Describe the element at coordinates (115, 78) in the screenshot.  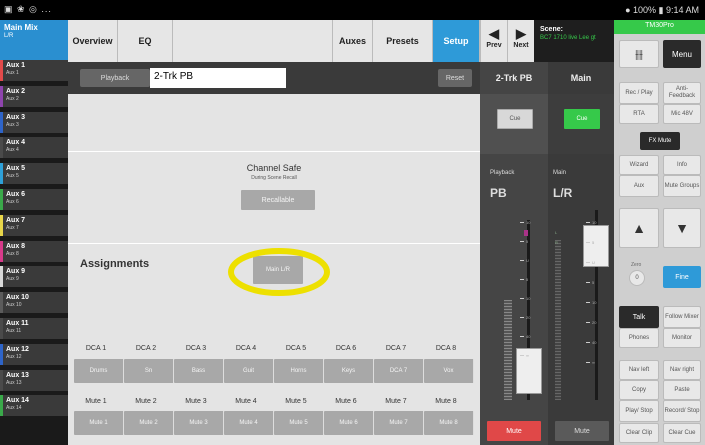
I see `playback-button: Playback` at that location.